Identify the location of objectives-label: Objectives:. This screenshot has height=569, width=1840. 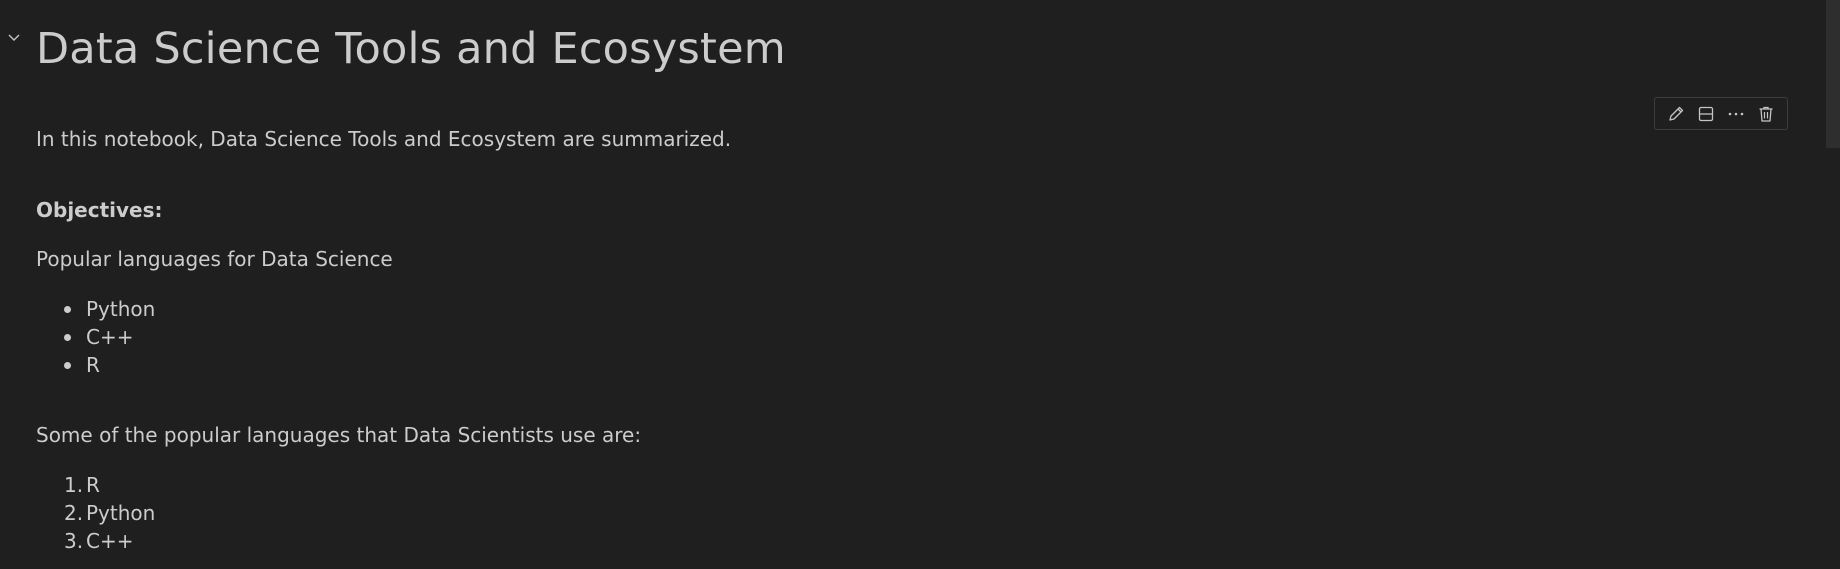
(99, 210).